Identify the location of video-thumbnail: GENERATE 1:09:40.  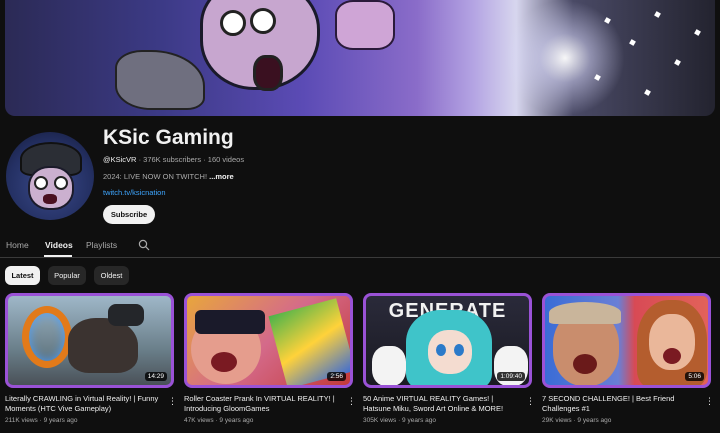
(447, 340).